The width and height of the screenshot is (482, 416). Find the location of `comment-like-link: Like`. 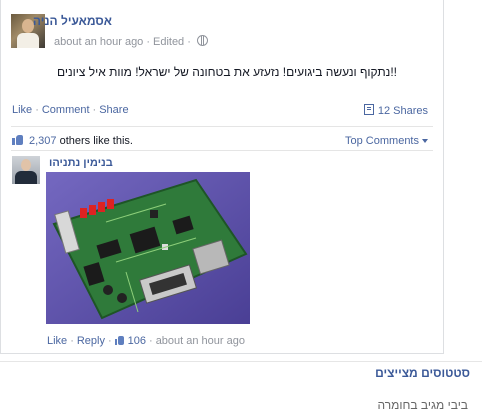

comment-like-link: Like is located at coordinates (57, 341).